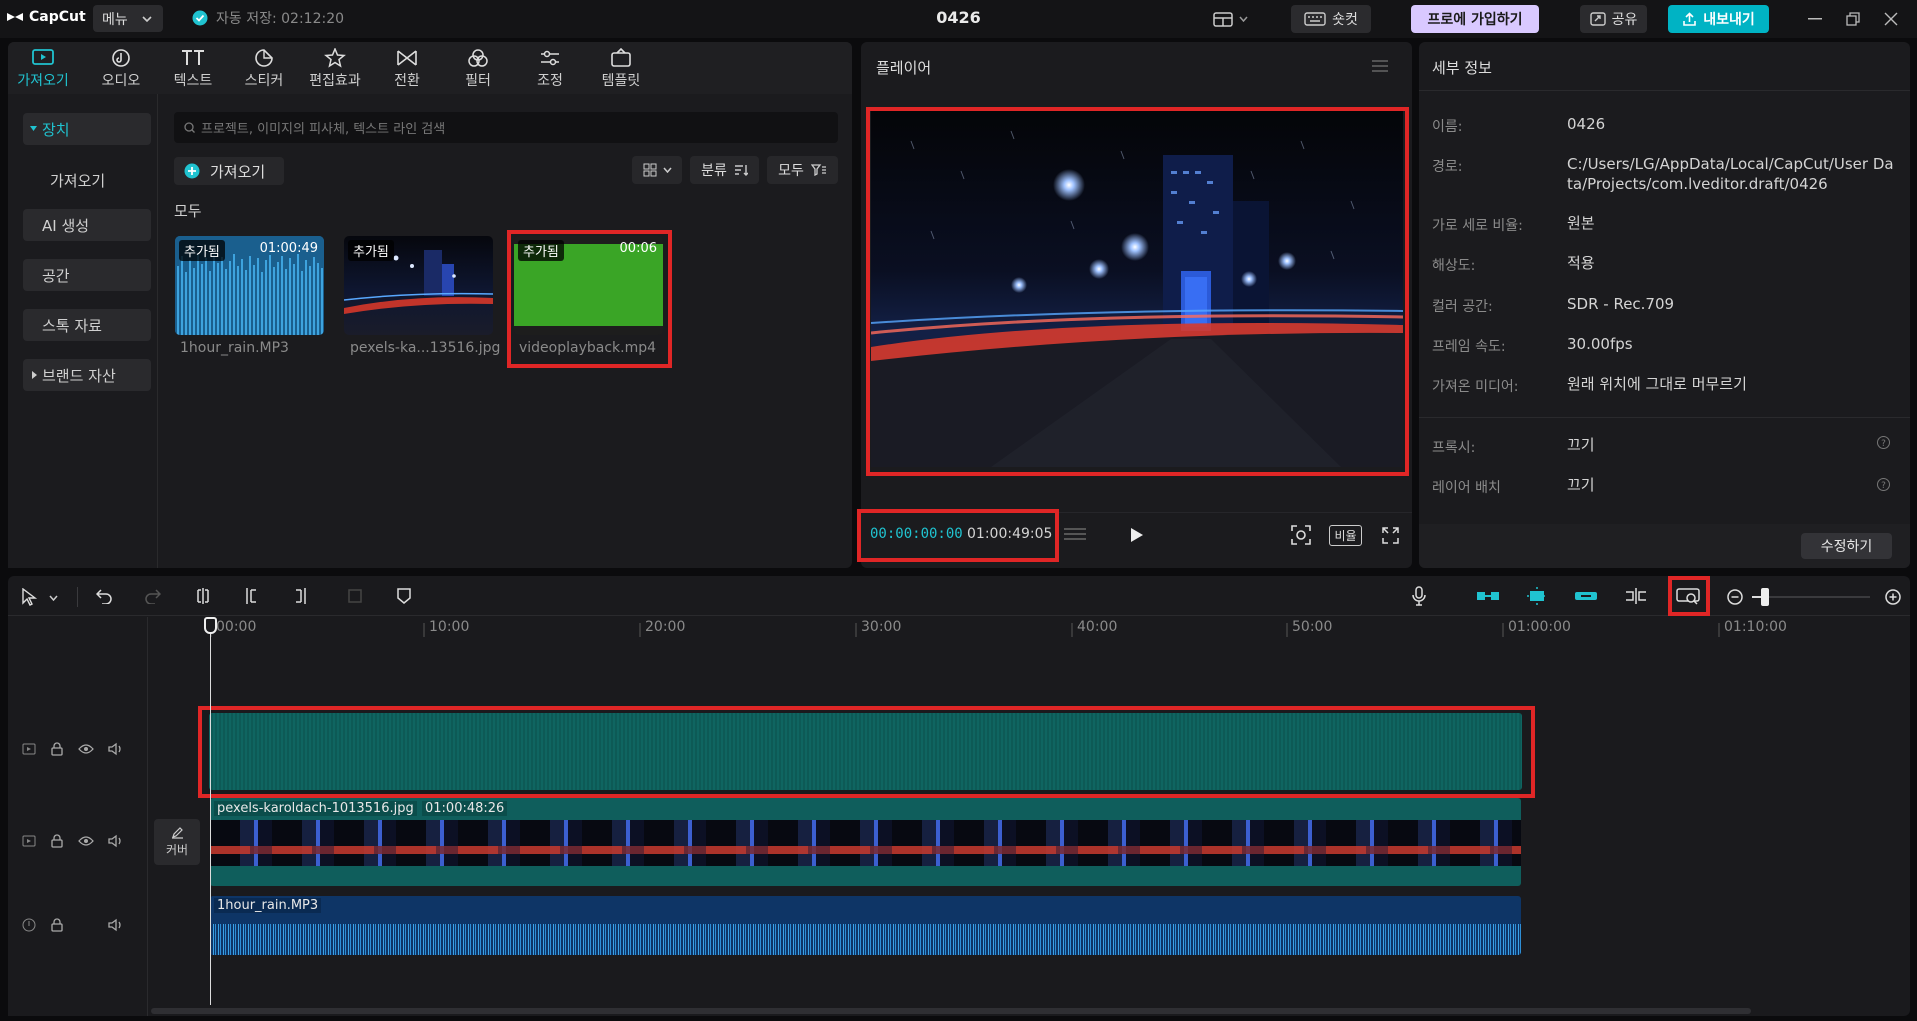  I want to click on main-track-magnet-icon, so click(1488, 596).